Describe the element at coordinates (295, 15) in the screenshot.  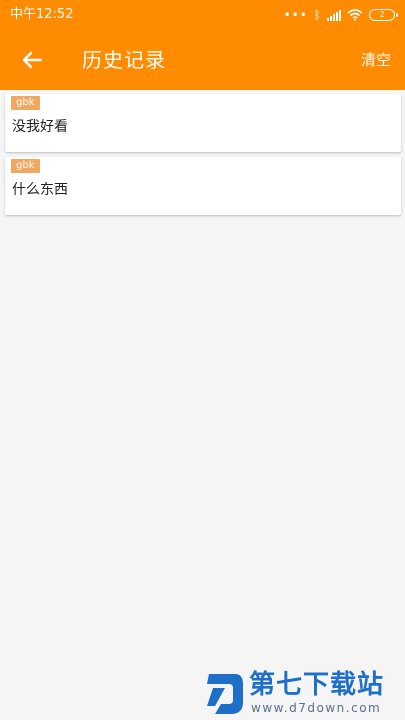
I see `notification-dots-icon: •••` at that location.